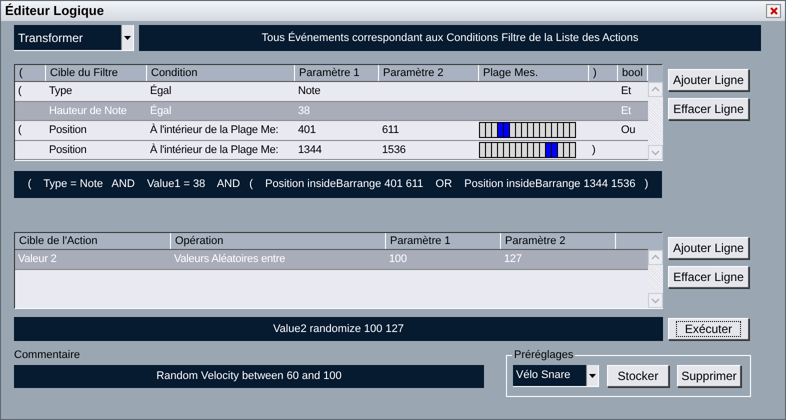  Describe the element at coordinates (544, 355) in the screenshot. I see `presets-label: Préréglages` at that location.